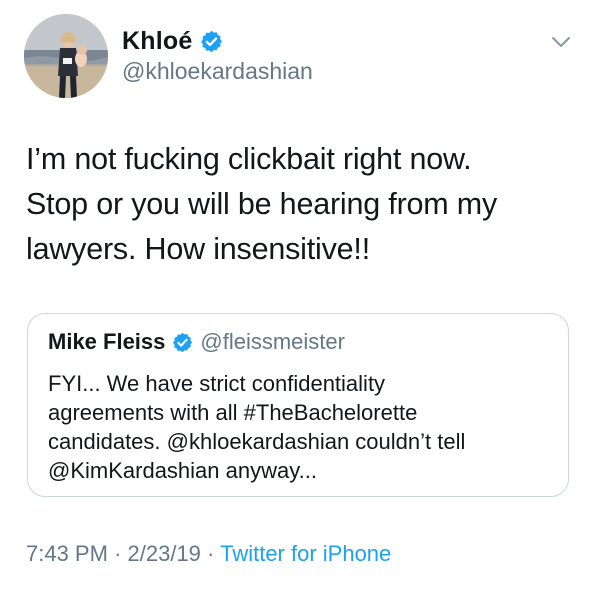 This screenshot has width=595, height=591. What do you see at coordinates (196, 342) in the screenshot?
I see `quoted-tweet-header: Mike Fleiss @fleissmeister` at bounding box center [196, 342].